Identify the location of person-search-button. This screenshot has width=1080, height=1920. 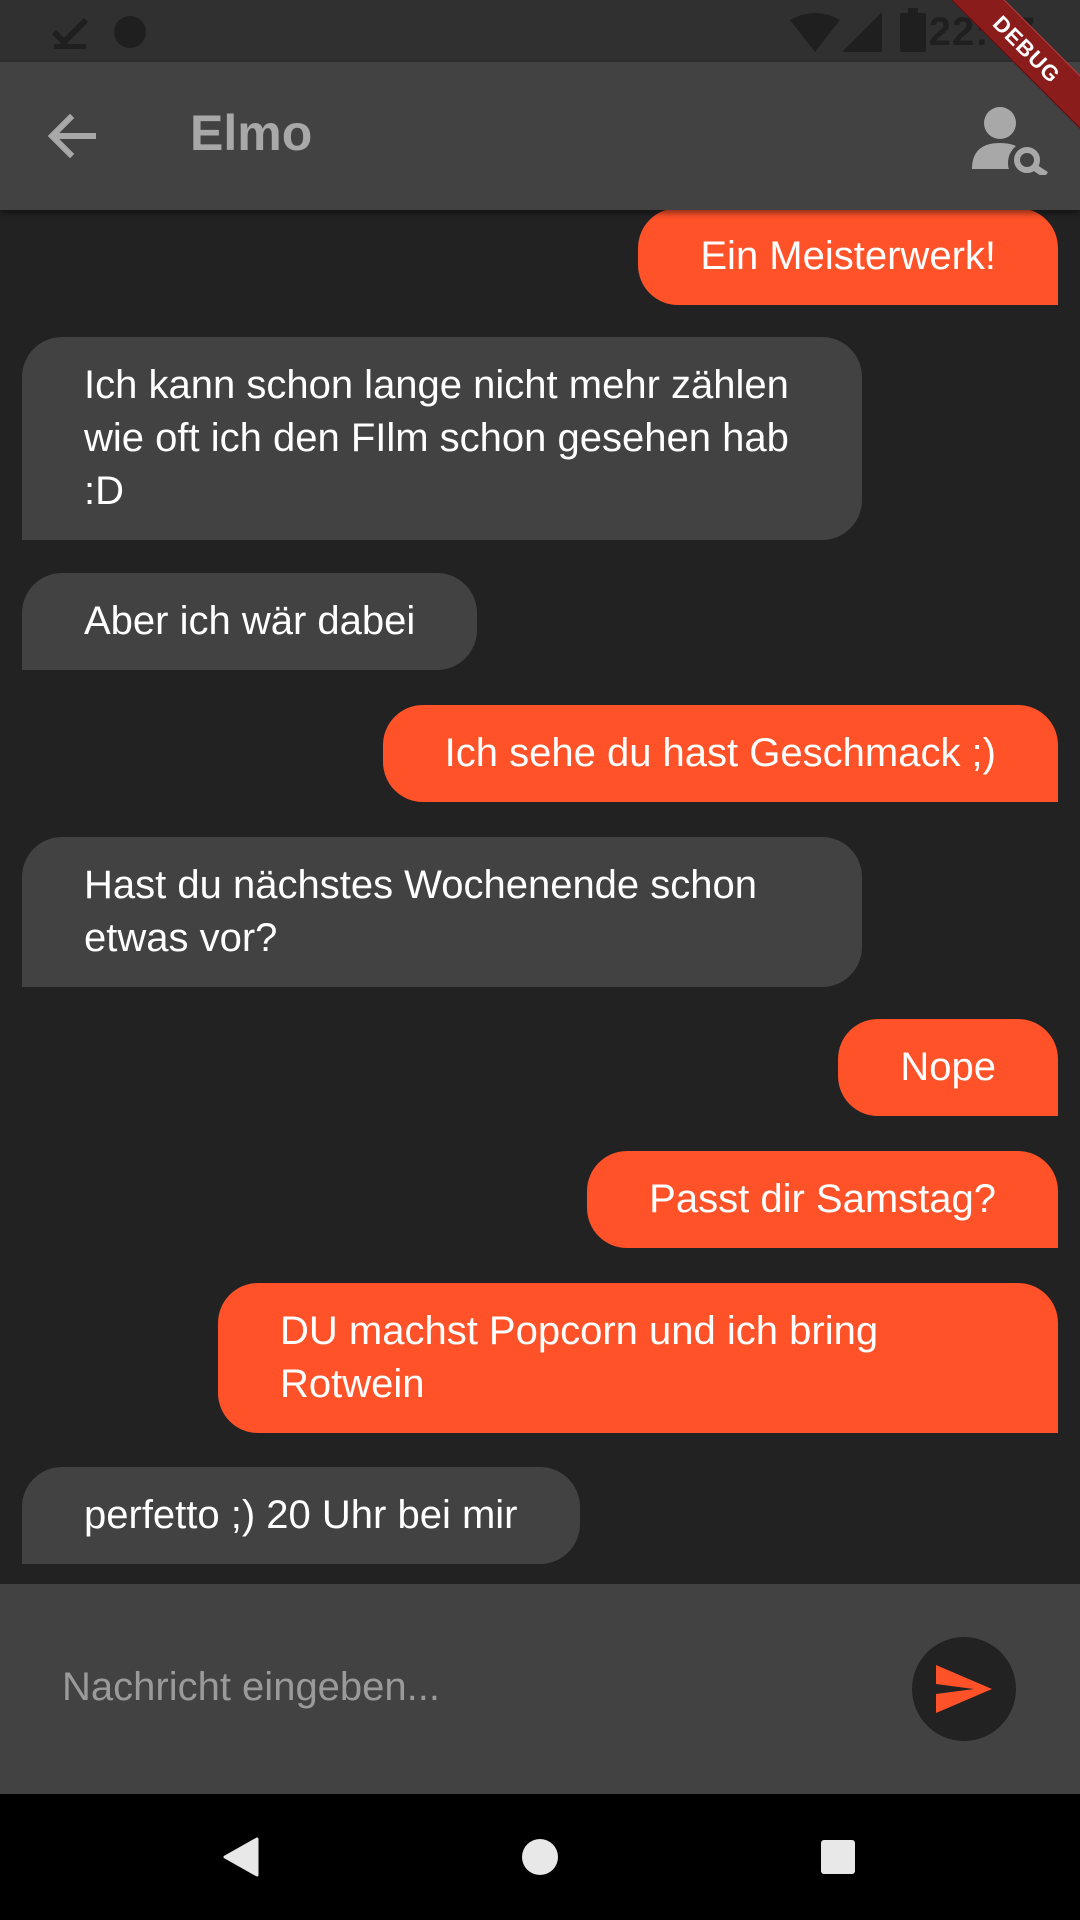
(1011, 140).